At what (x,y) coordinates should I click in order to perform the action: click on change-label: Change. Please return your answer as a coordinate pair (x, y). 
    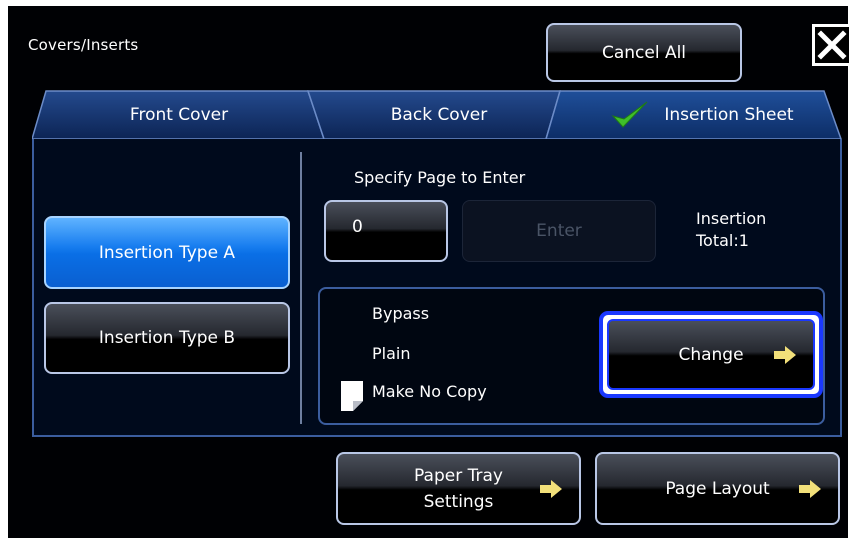
    Looking at the image, I should click on (711, 354).